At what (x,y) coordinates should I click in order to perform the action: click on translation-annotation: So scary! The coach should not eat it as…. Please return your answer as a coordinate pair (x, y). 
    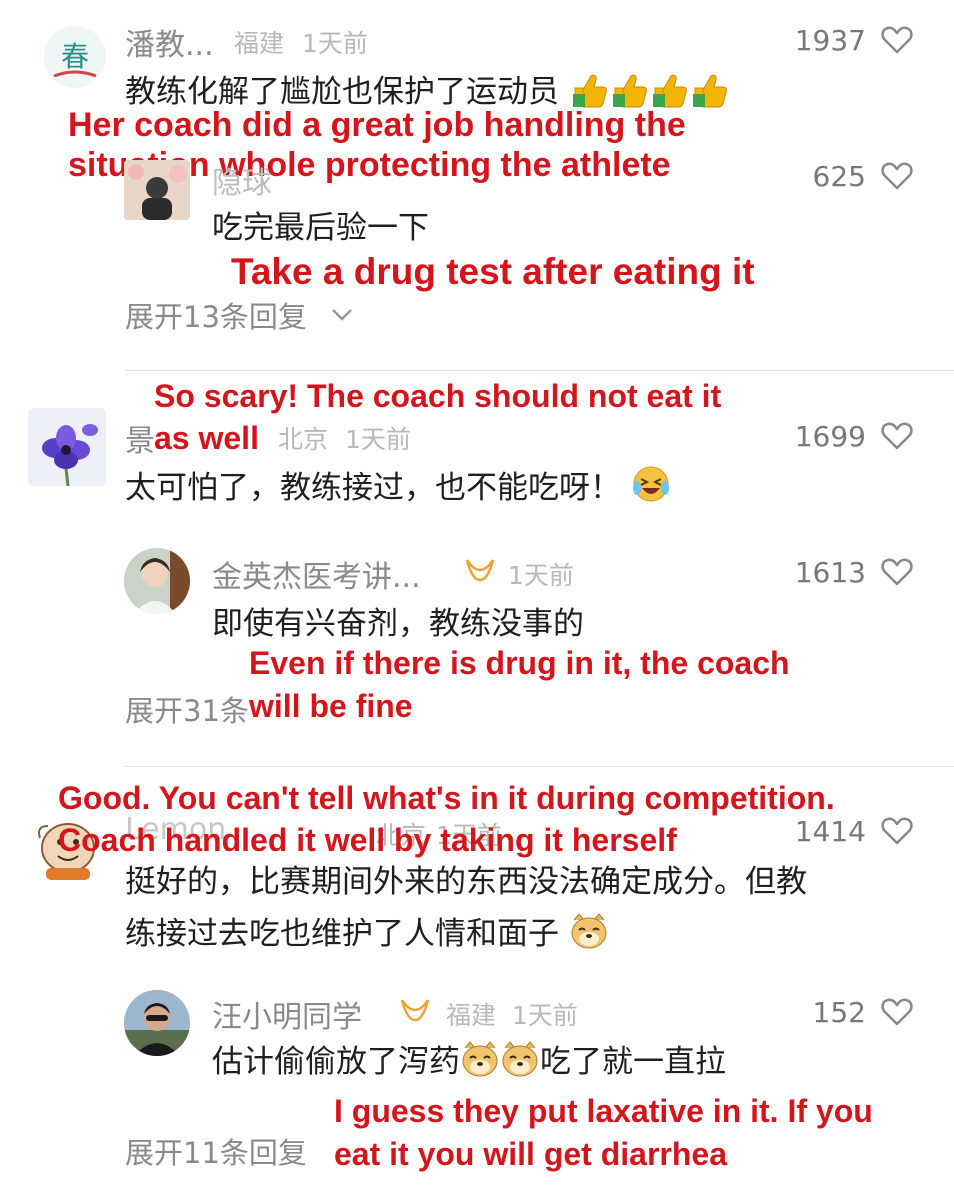
    Looking at the image, I should click on (438, 417).